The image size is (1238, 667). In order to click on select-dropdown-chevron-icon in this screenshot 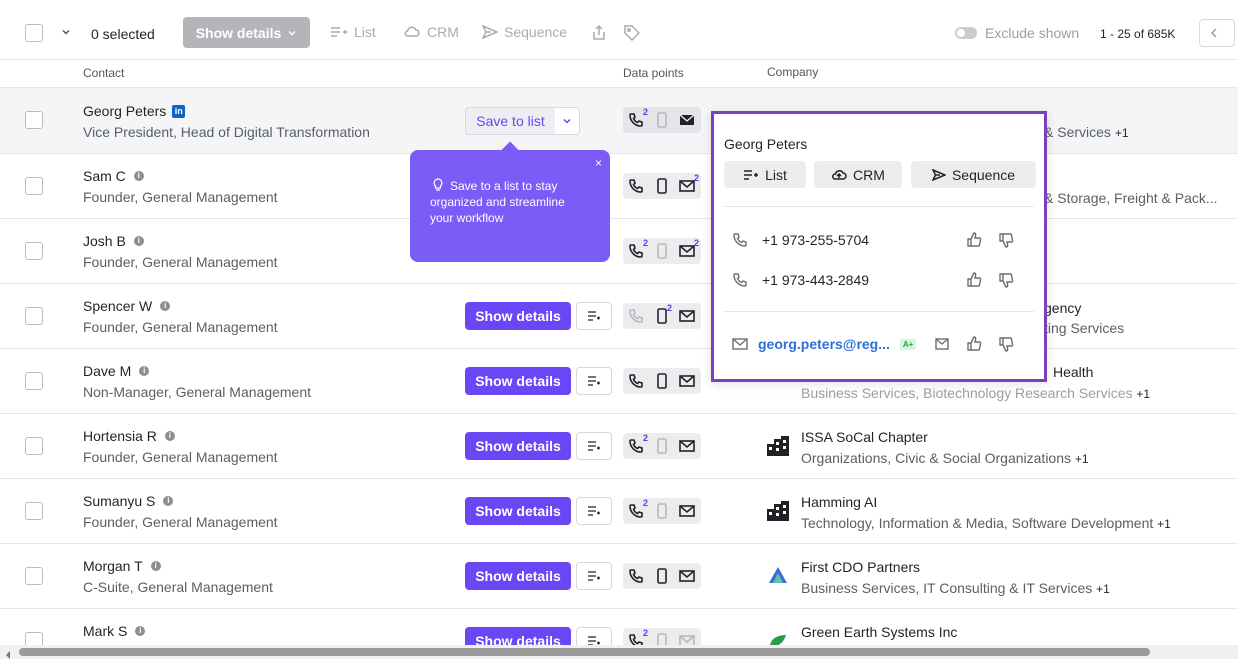, I will do `click(66, 33)`.